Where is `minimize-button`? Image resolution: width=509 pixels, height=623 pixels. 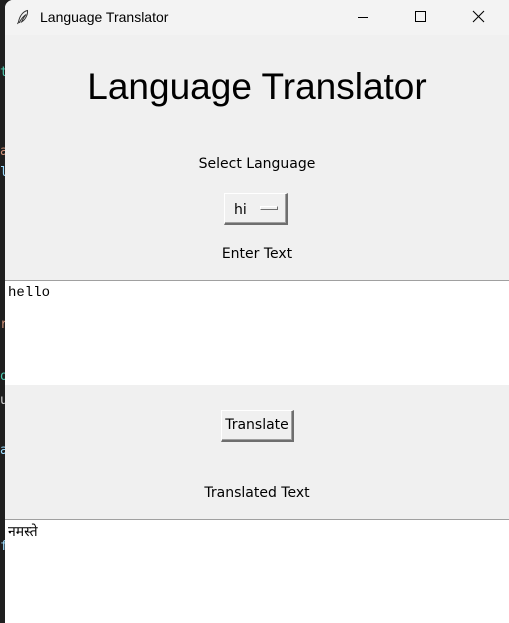
minimize-button is located at coordinates (363, 17).